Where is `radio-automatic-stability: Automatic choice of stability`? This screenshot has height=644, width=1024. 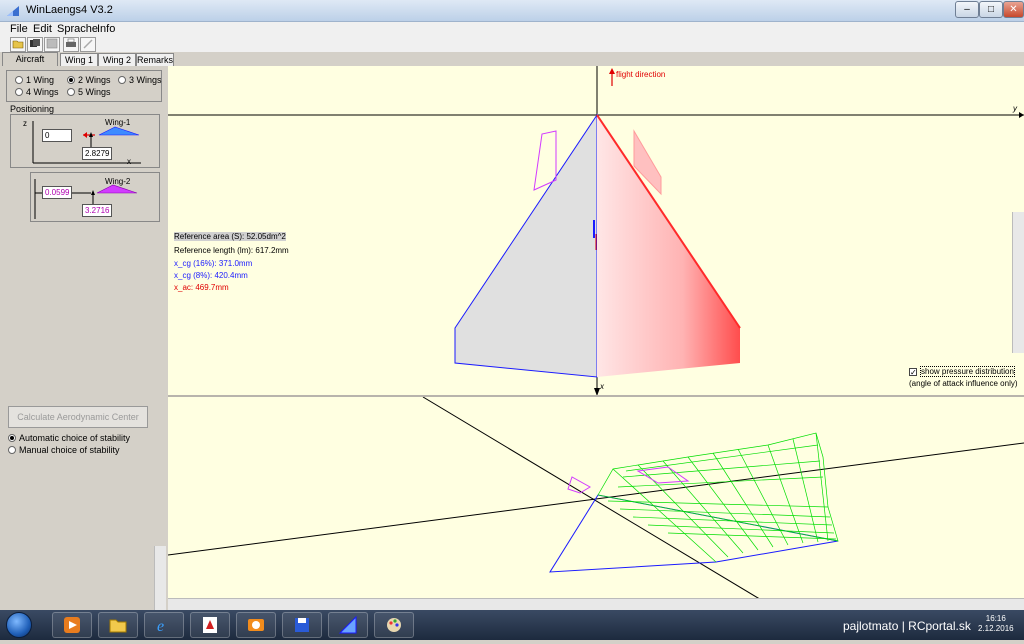 radio-automatic-stability: Automatic choice of stability is located at coordinates (69, 438).